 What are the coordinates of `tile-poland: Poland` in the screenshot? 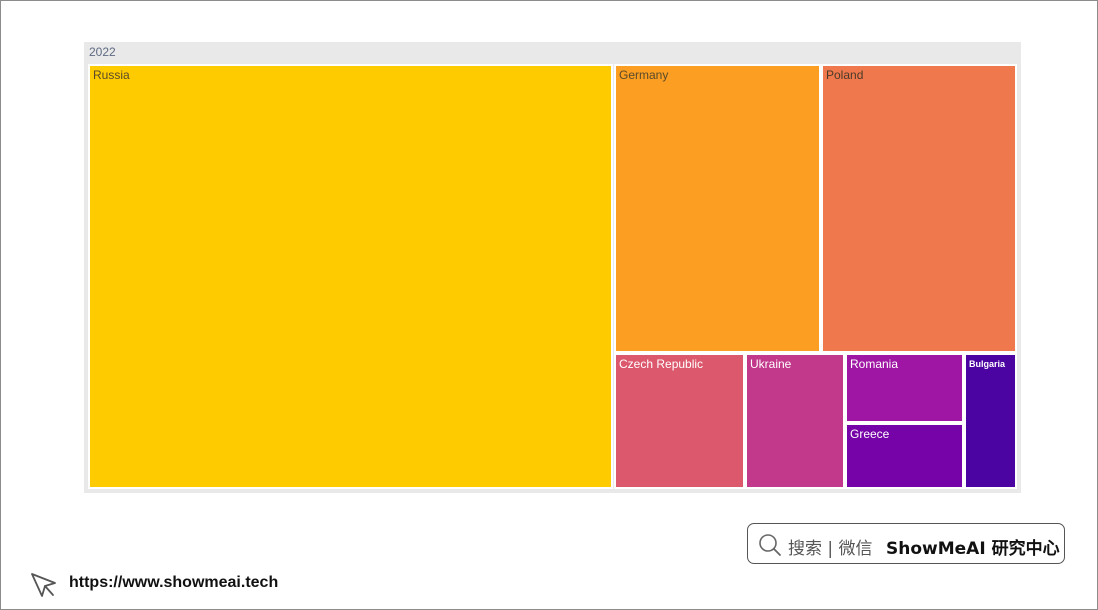 It's located at (919, 208).